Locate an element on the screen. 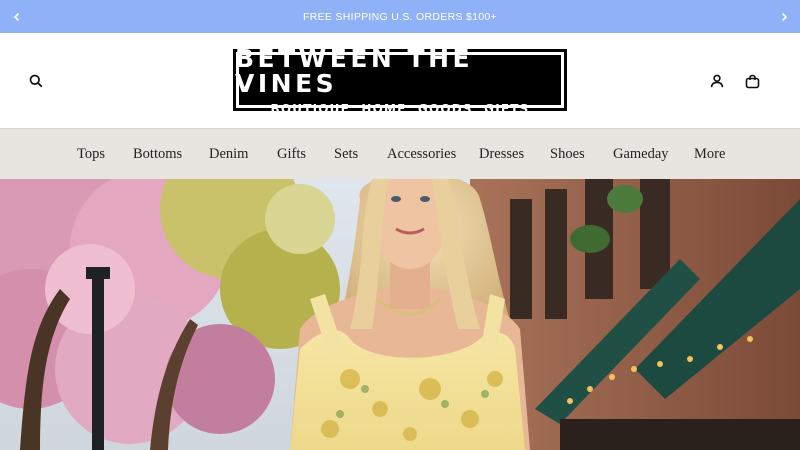 The width and height of the screenshot is (800, 450). logo-border is located at coordinates (400, 80).